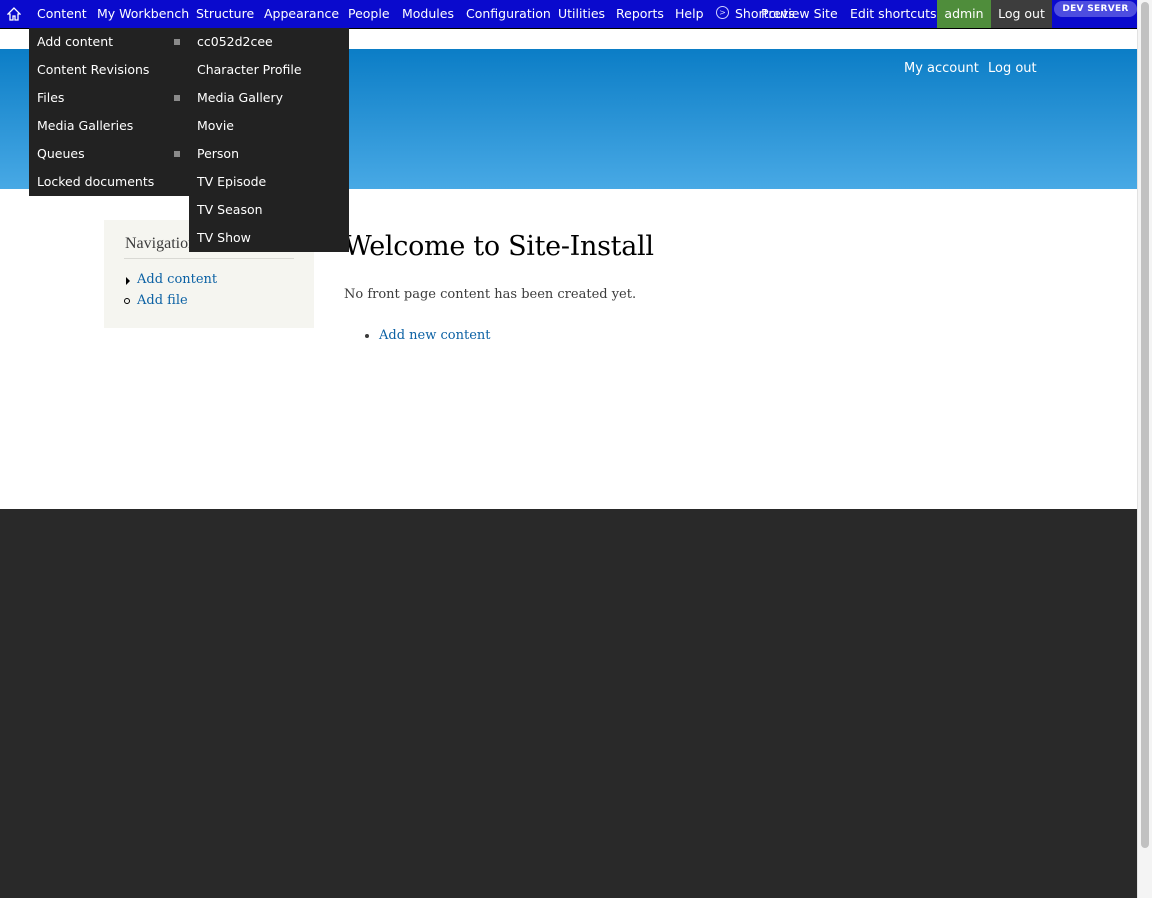  I want to click on leaf-bullet-icon, so click(127, 301).